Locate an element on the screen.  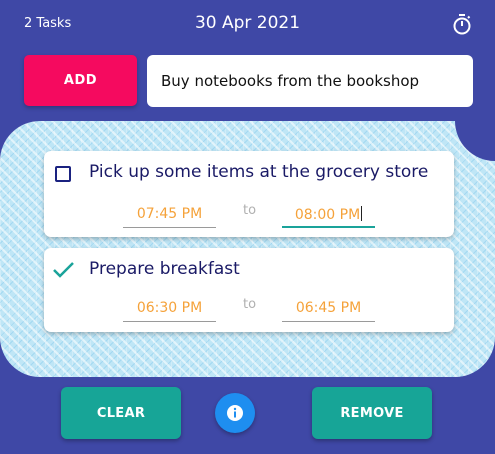
stopwatch-icon is located at coordinates (462, 24).